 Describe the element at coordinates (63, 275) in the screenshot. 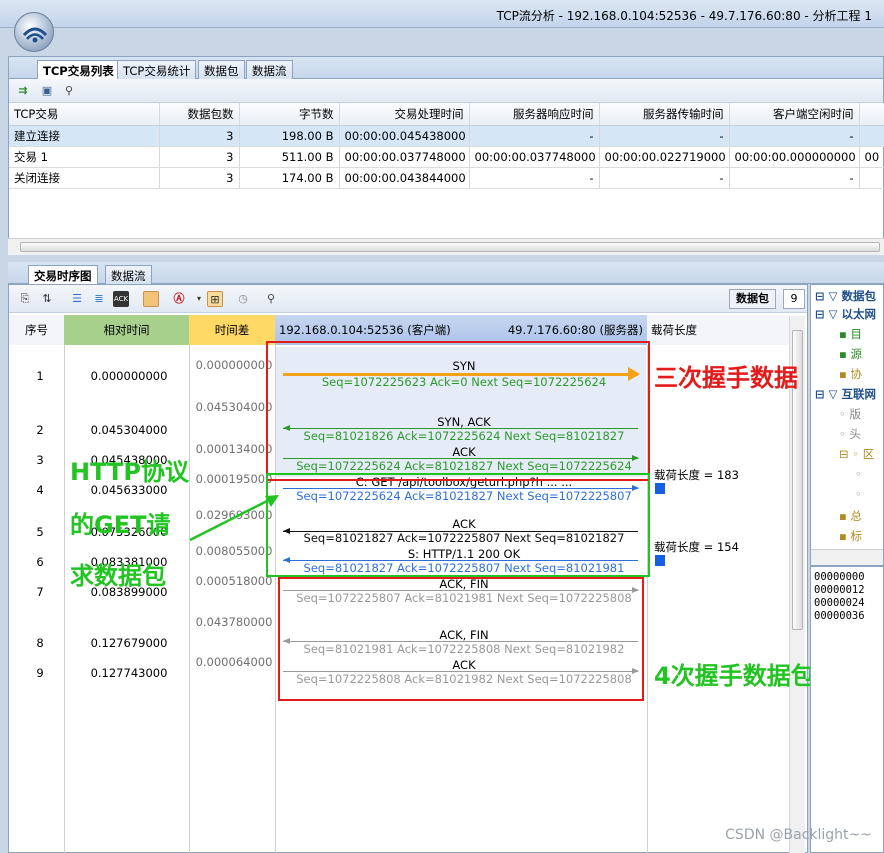

I see `tab-sequence-diagram: 交易时序图` at that location.